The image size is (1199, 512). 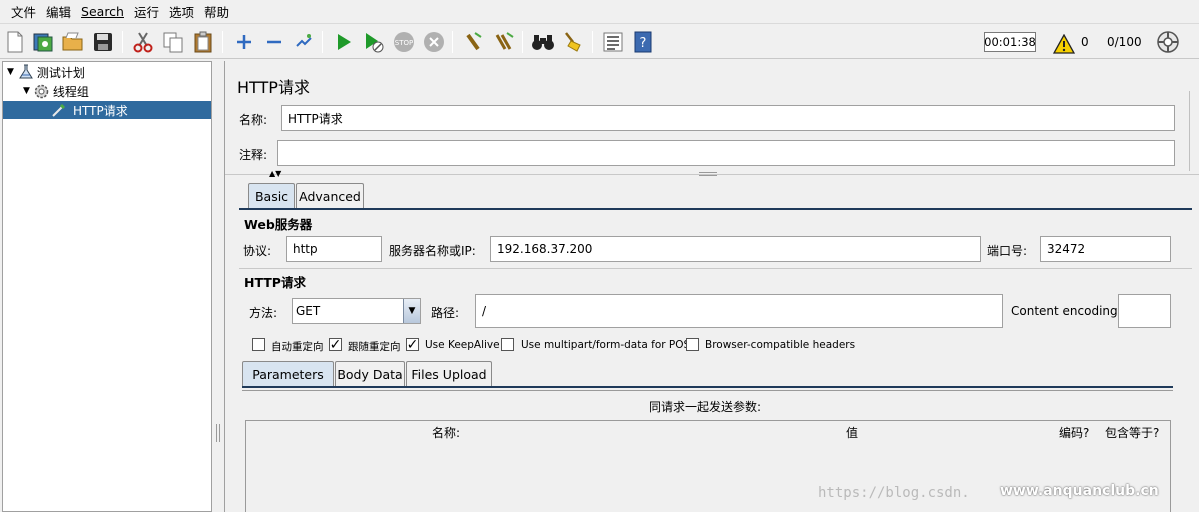 I want to click on tree-item-label: HTTP请求, so click(x=100, y=110).